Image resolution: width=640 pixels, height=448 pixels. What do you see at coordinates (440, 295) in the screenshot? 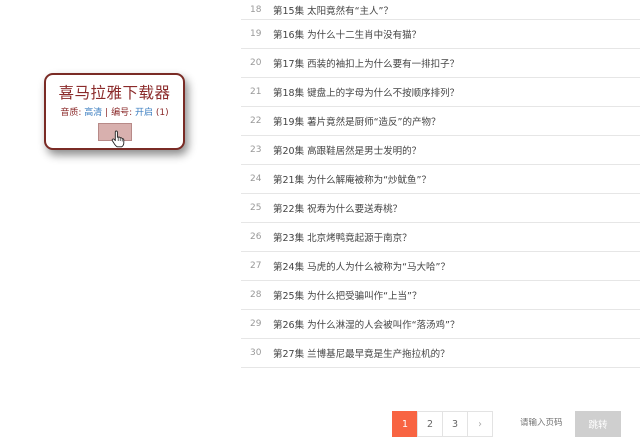
I see `episode-row: 28 第25集 为什么把受骗叫作“上当”？` at bounding box center [440, 295].